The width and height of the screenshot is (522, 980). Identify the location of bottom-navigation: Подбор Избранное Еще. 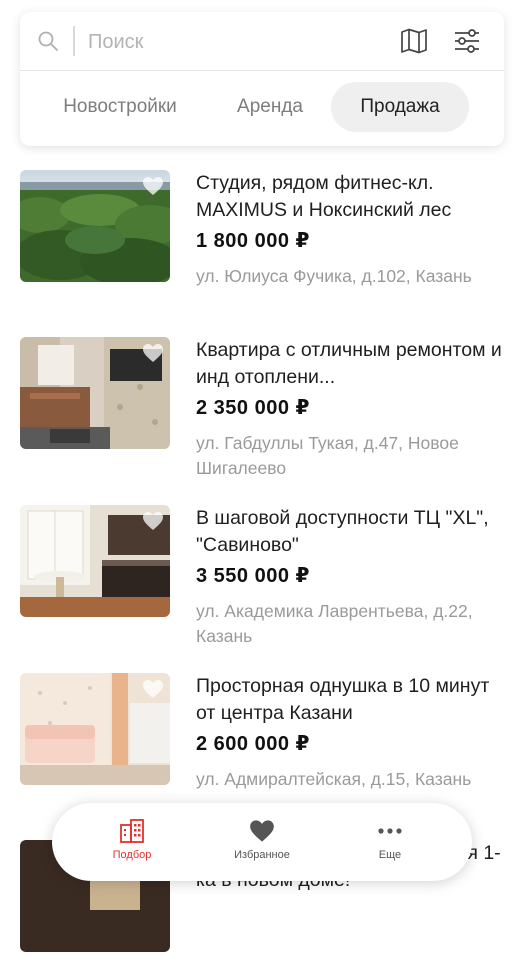
(262, 842).